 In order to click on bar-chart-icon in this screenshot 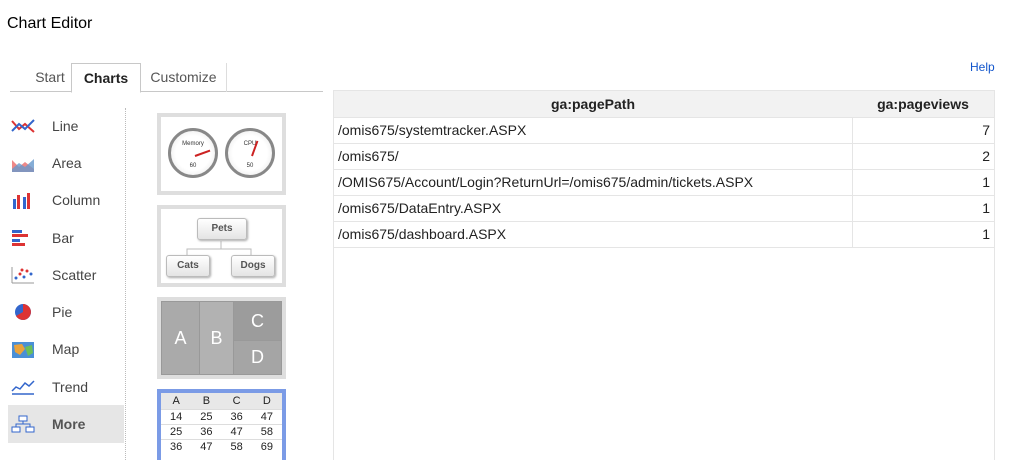, I will do `click(23, 238)`.